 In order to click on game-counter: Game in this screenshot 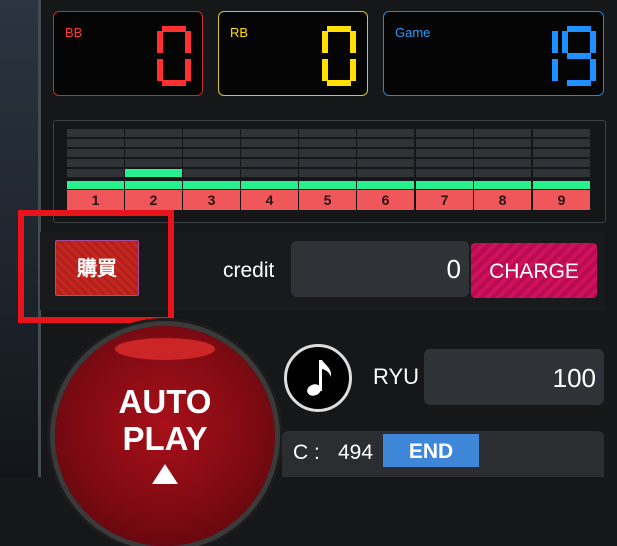, I will do `click(493, 53)`.